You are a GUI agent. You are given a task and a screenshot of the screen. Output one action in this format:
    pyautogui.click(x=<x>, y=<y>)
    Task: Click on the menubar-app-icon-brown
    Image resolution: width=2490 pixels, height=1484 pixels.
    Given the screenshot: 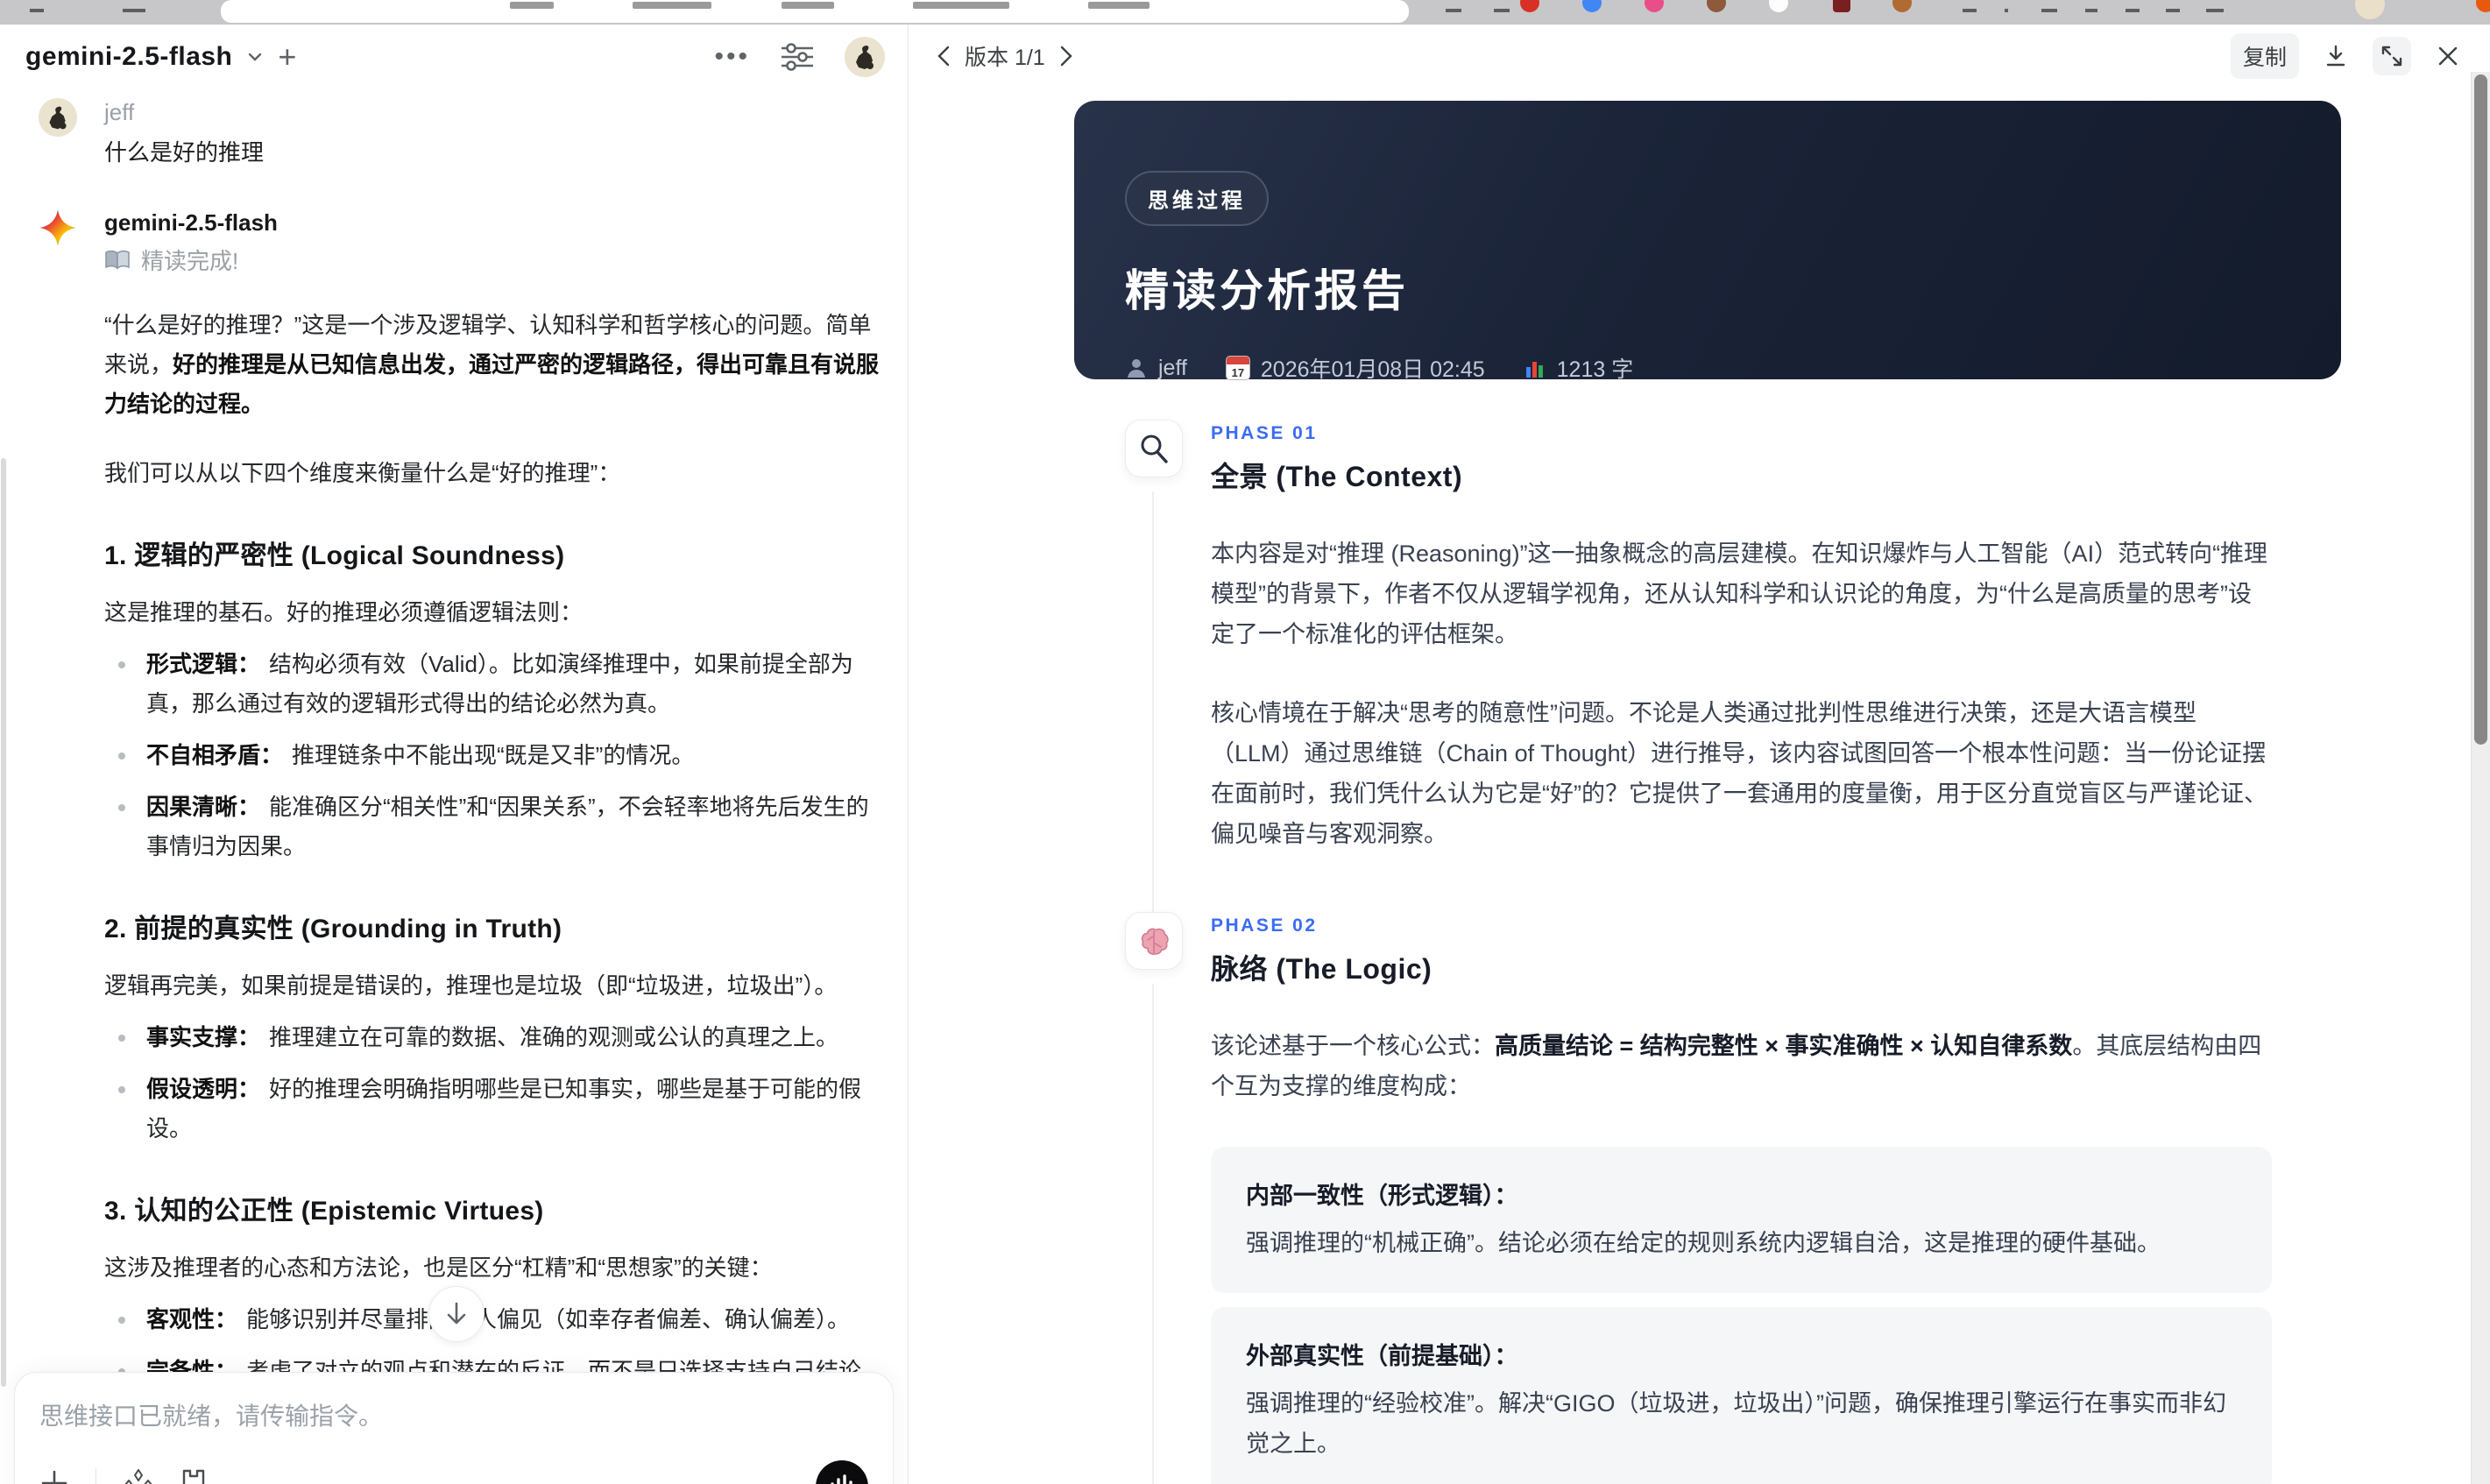 What is the action you would take?
    pyautogui.click(x=1716, y=6)
    